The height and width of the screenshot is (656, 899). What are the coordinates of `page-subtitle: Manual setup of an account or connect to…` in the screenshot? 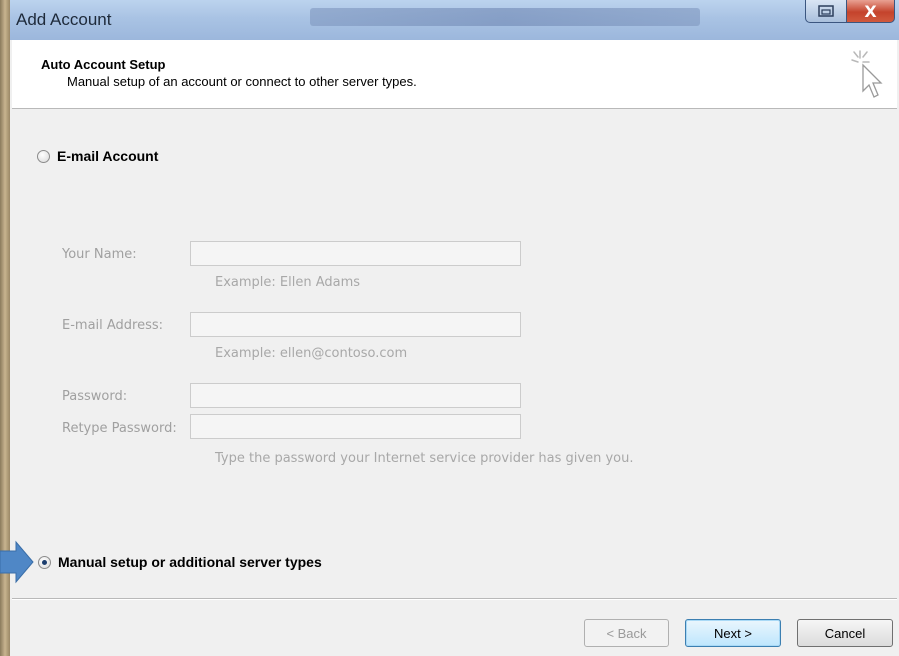 It's located at (242, 81).